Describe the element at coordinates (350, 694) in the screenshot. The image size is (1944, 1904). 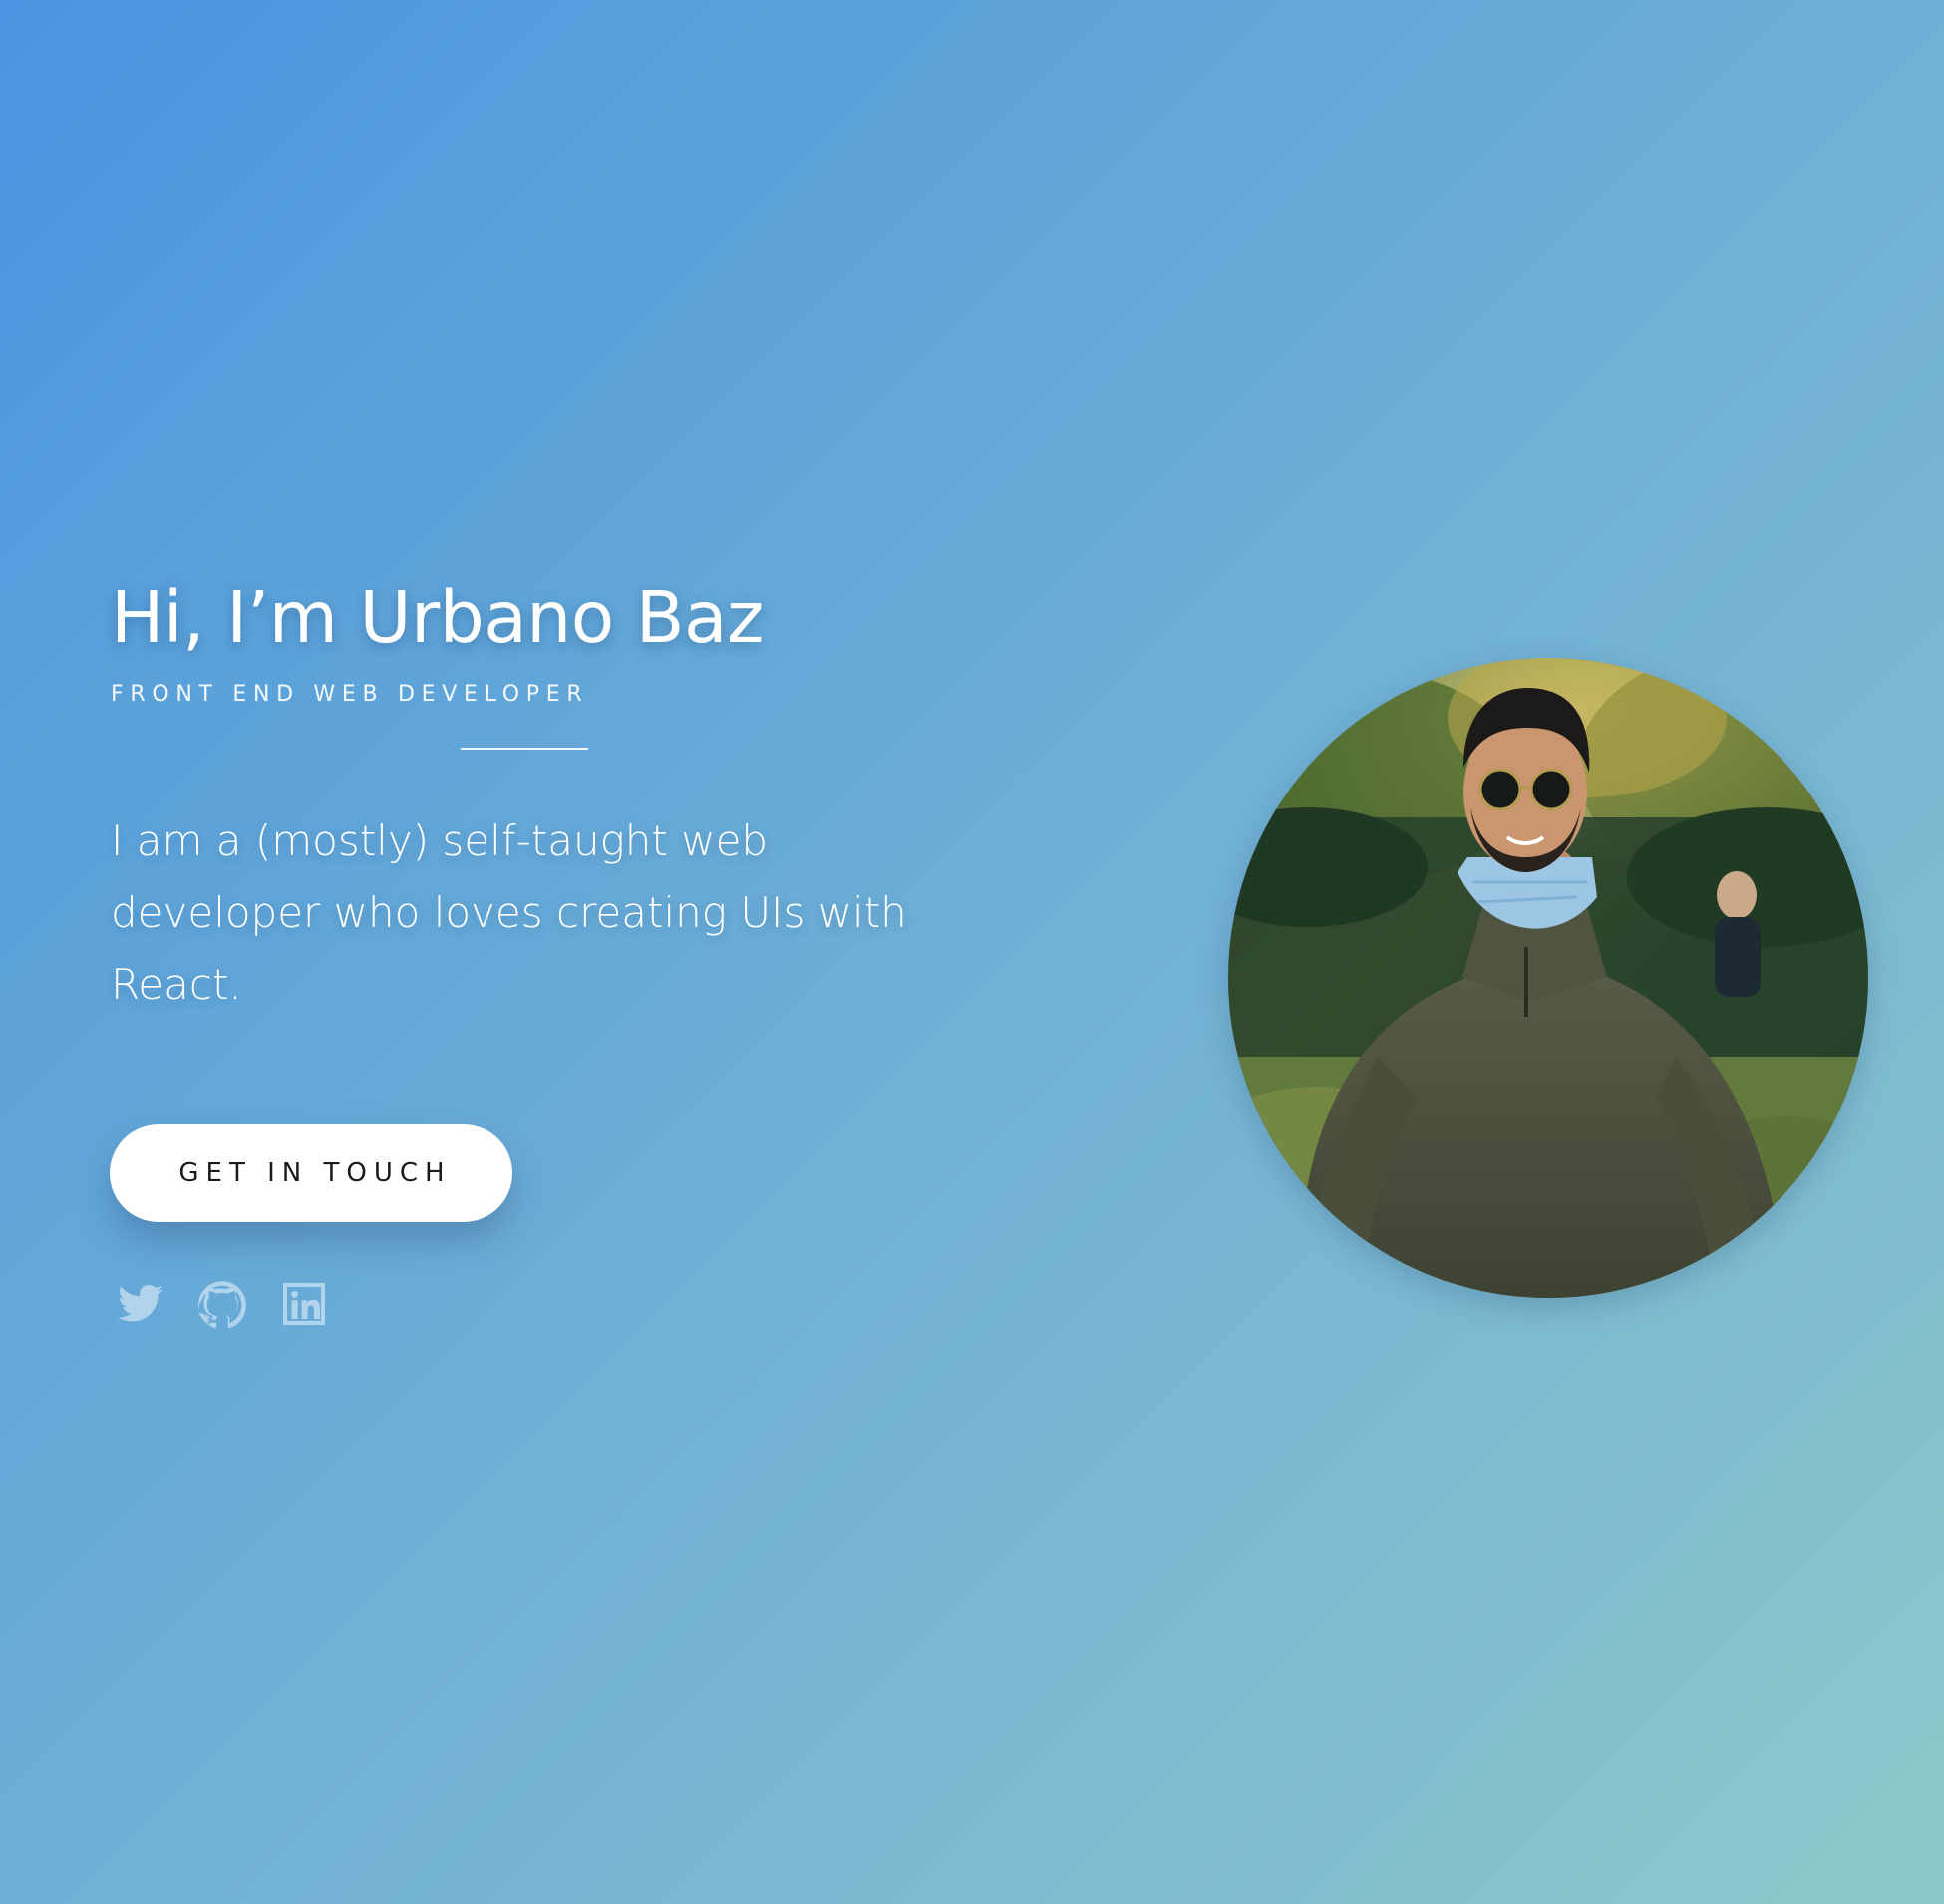
I see `hero-subtitle: FRONT END WEB DEVELOPER` at that location.